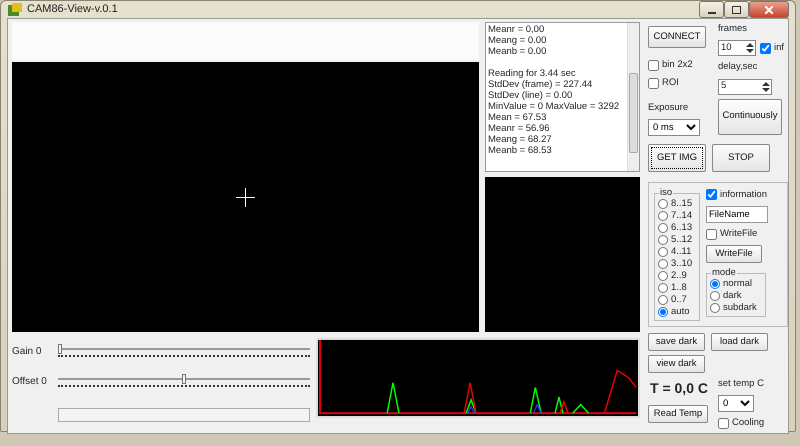 The width and height of the screenshot is (800, 446). I want to click on maximize-button, so click(736, 9).